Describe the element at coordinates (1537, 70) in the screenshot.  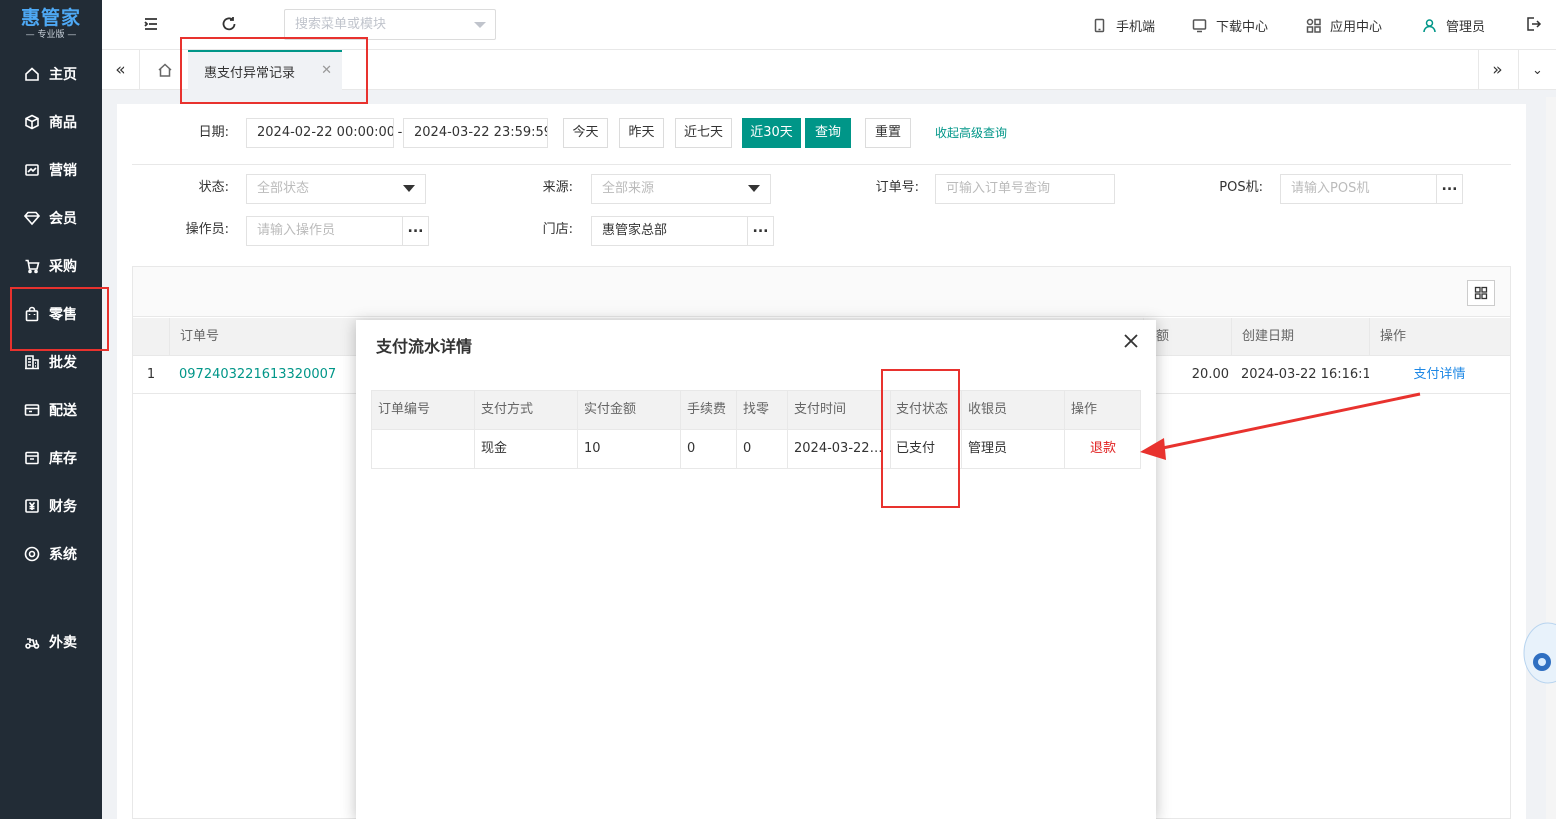
I see `tabs-menu-button: ⌄` at that location.